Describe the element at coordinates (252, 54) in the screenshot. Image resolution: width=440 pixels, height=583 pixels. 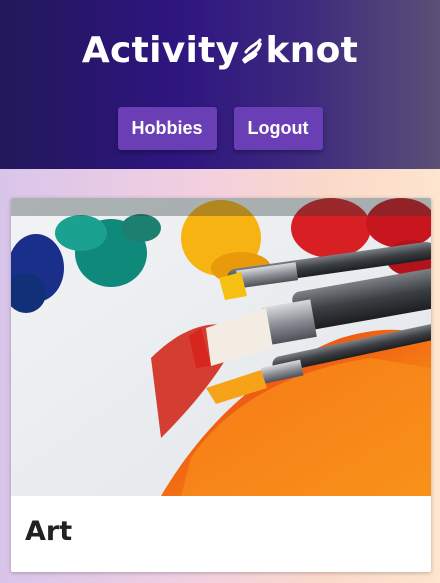
I see `knot-icon` at that location.